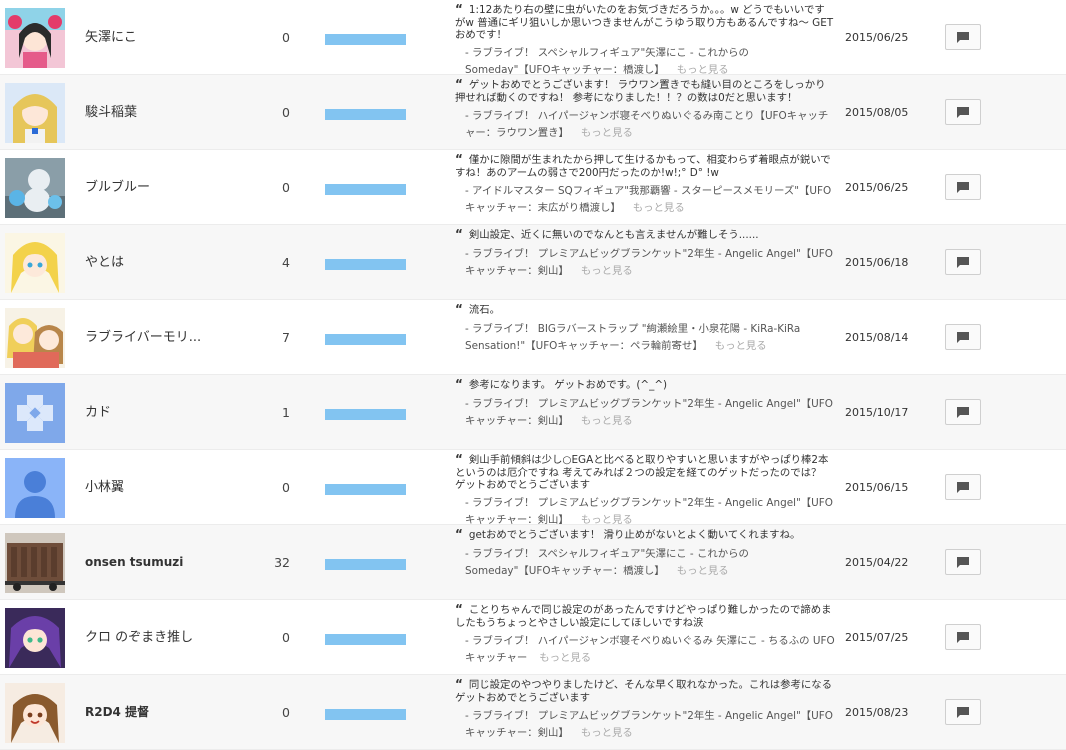  I want to click on review-date: 2015/08/14, so click(877, 337).